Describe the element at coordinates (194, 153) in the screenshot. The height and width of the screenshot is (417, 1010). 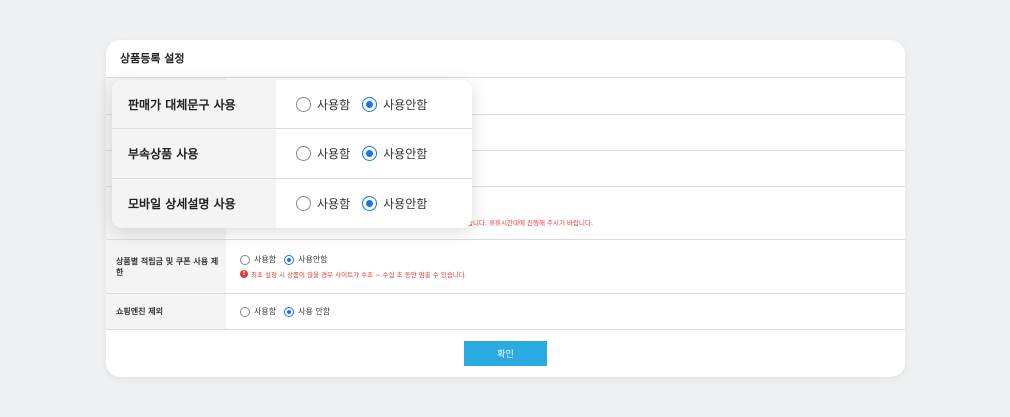
I see `popup-row-label: 부속상품 사용` at that location.